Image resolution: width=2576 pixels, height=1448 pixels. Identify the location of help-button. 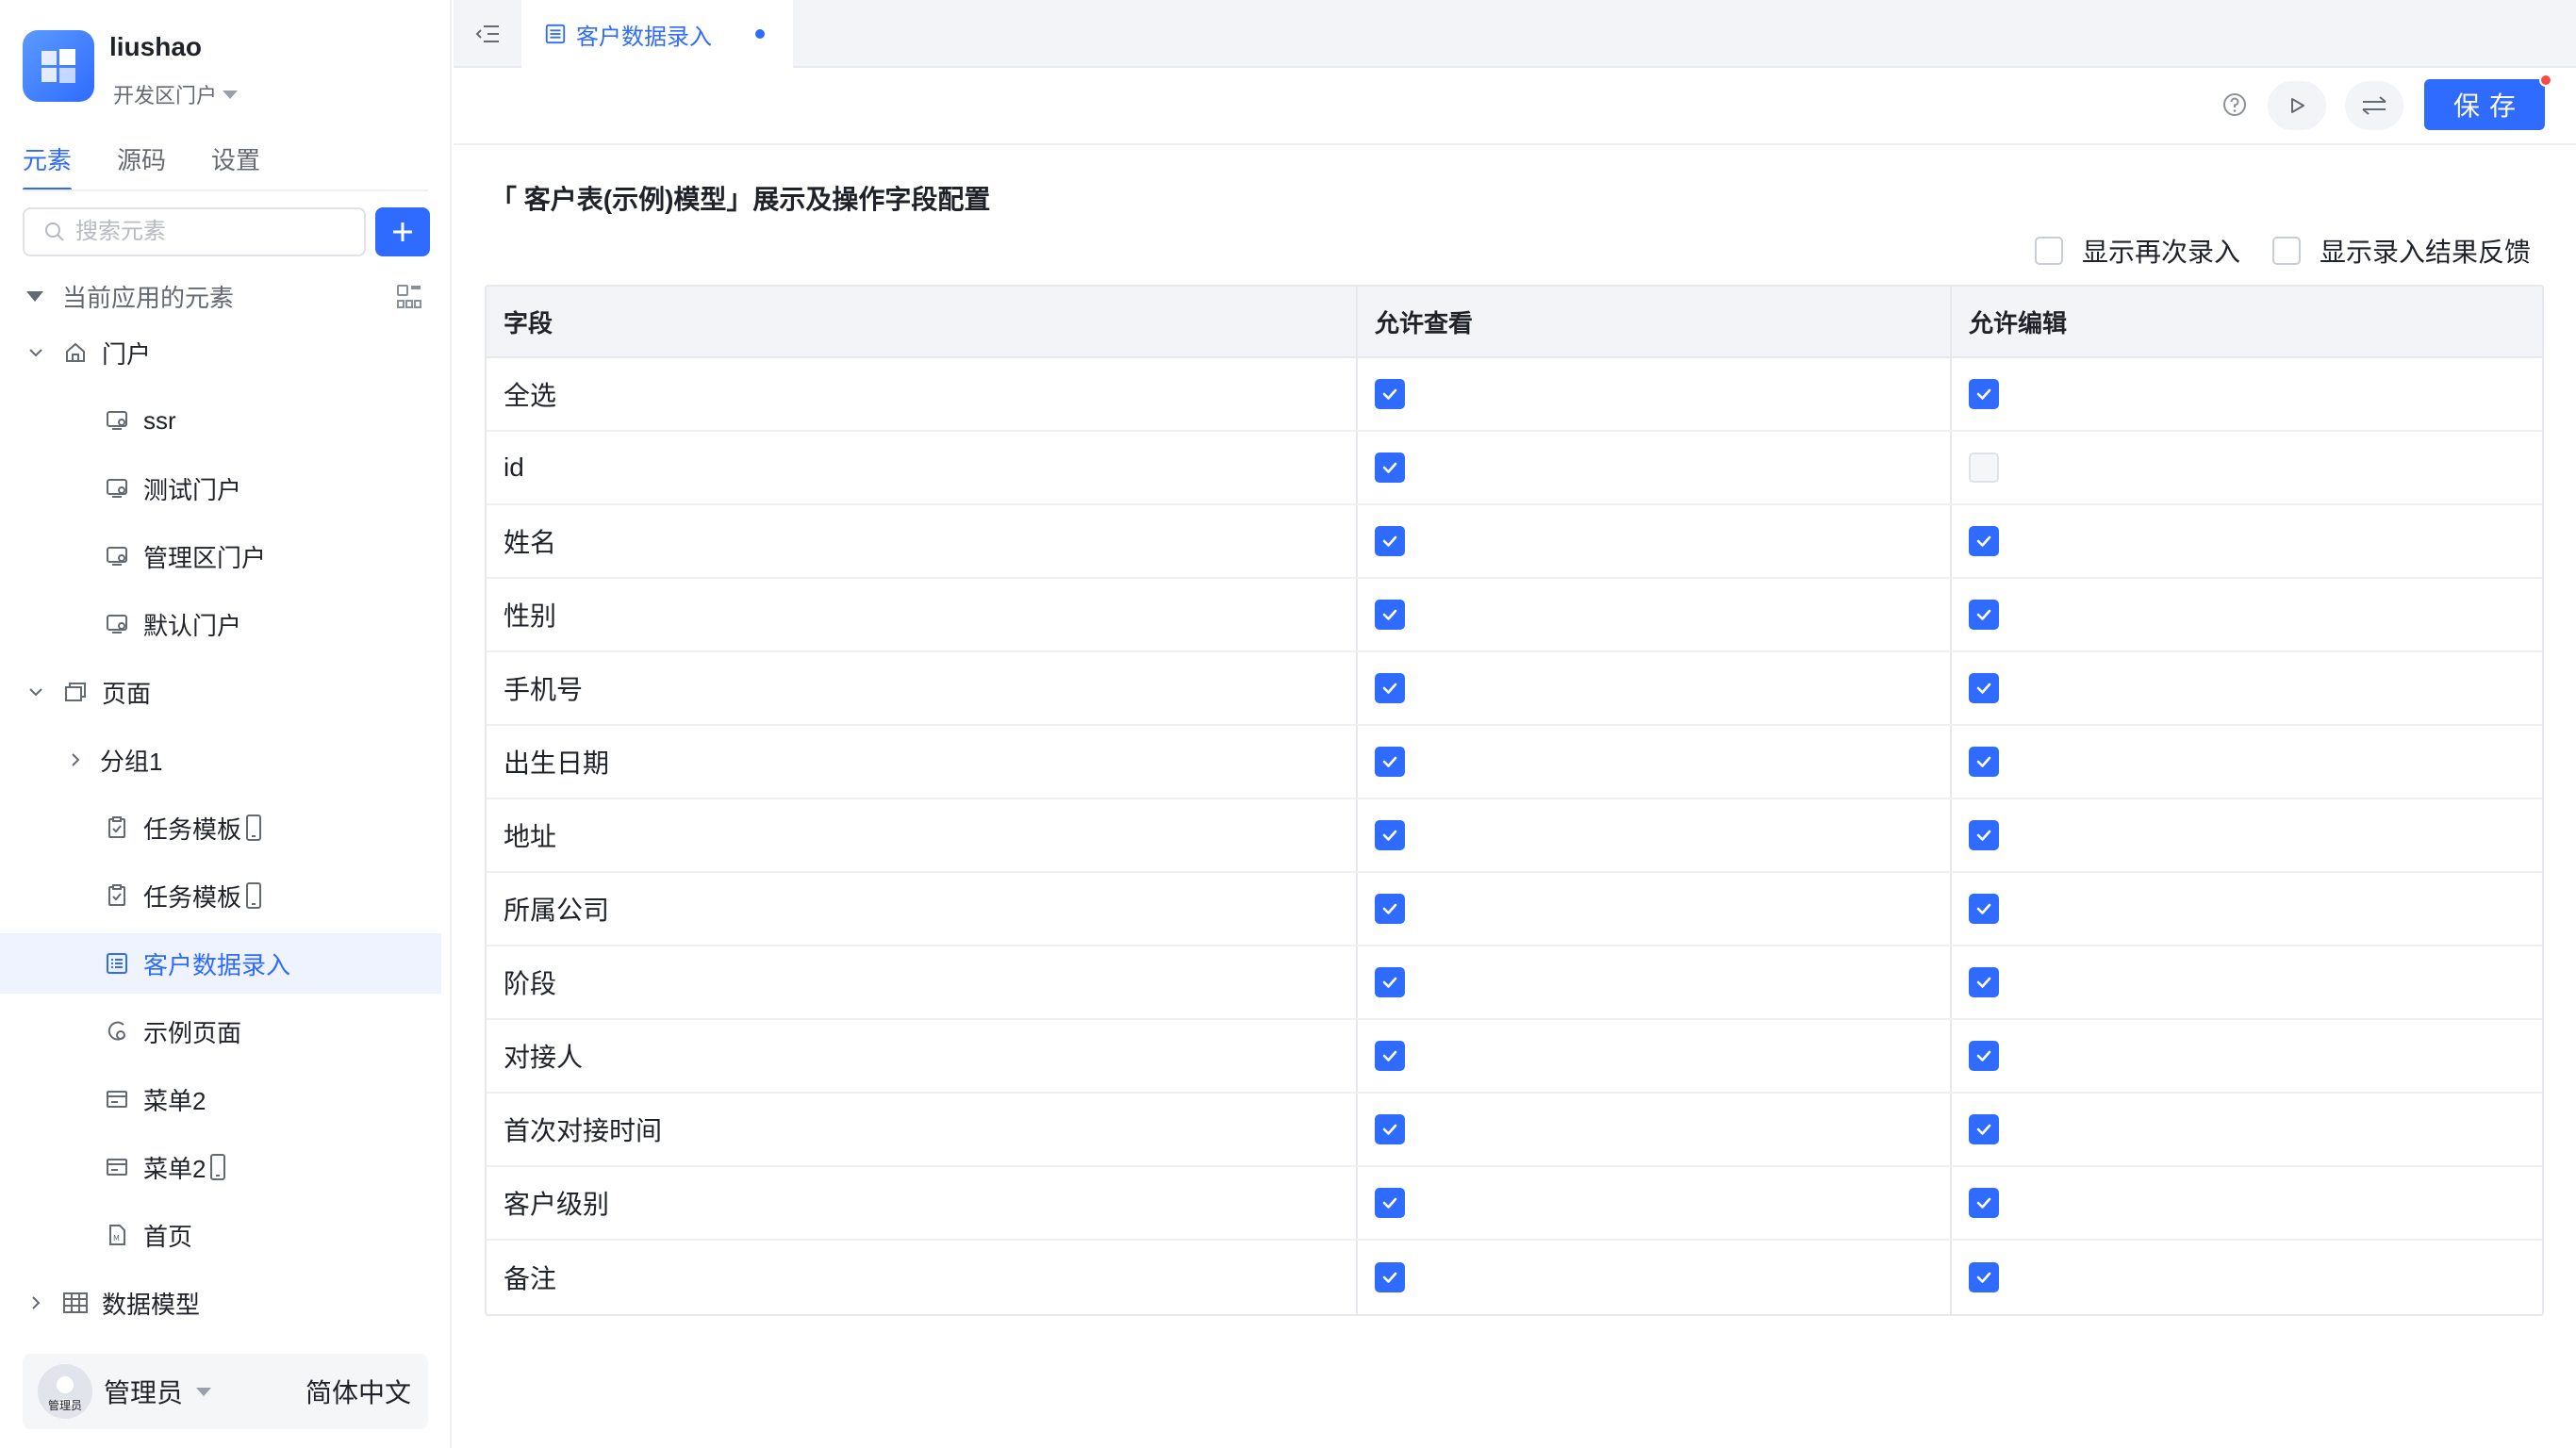
(2235, 105).